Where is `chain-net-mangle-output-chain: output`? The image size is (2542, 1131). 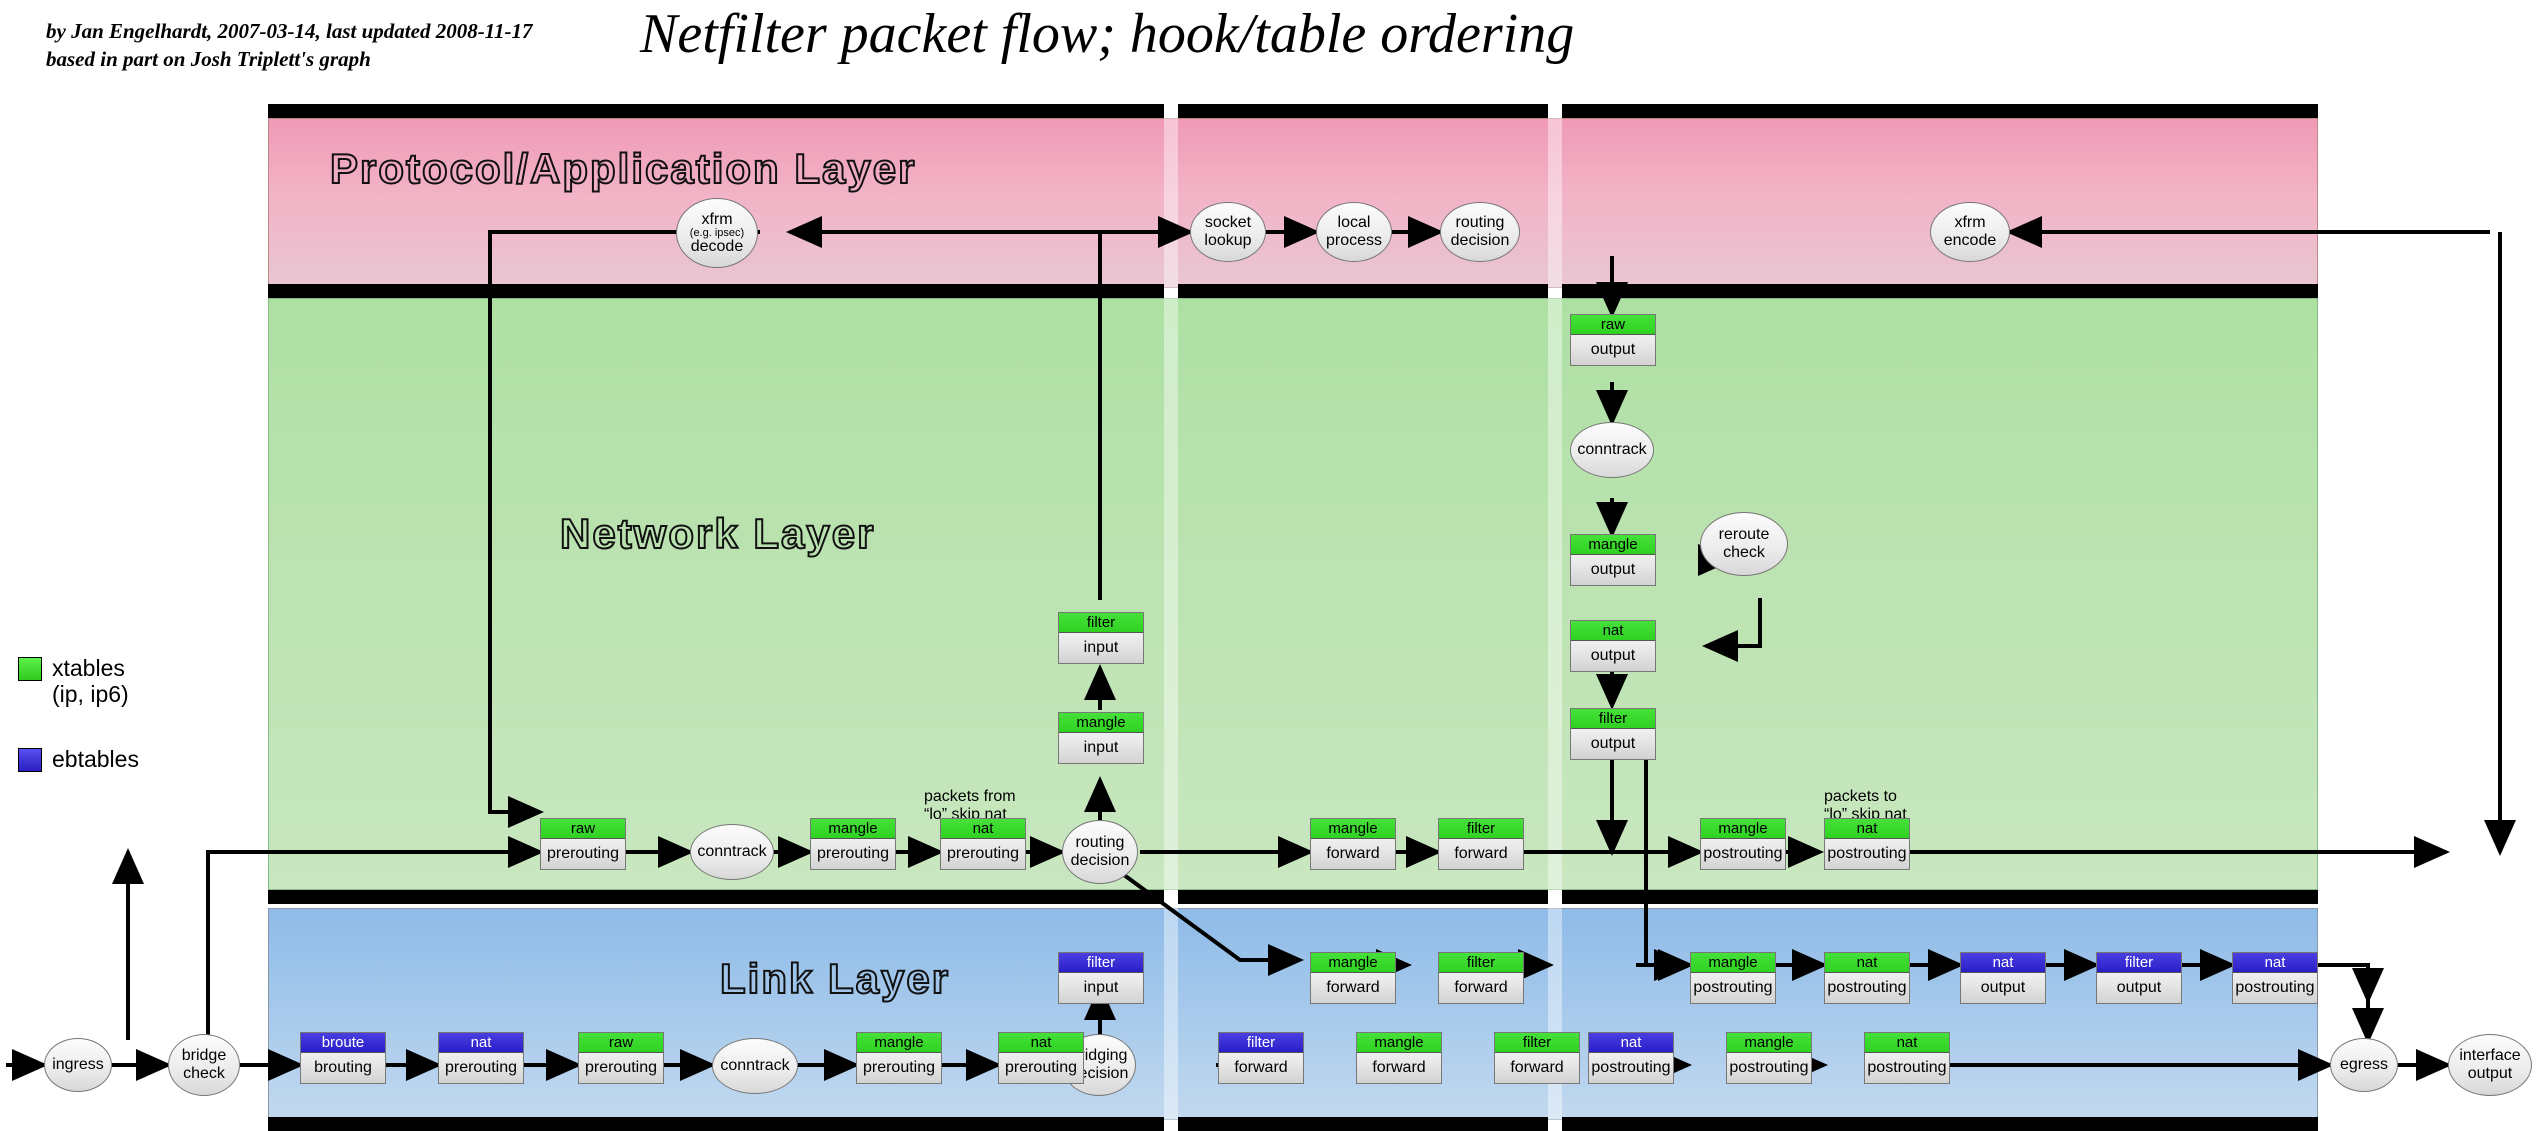
chain-net-mangle-output-chain: output is located at coordinates (1613, 569).